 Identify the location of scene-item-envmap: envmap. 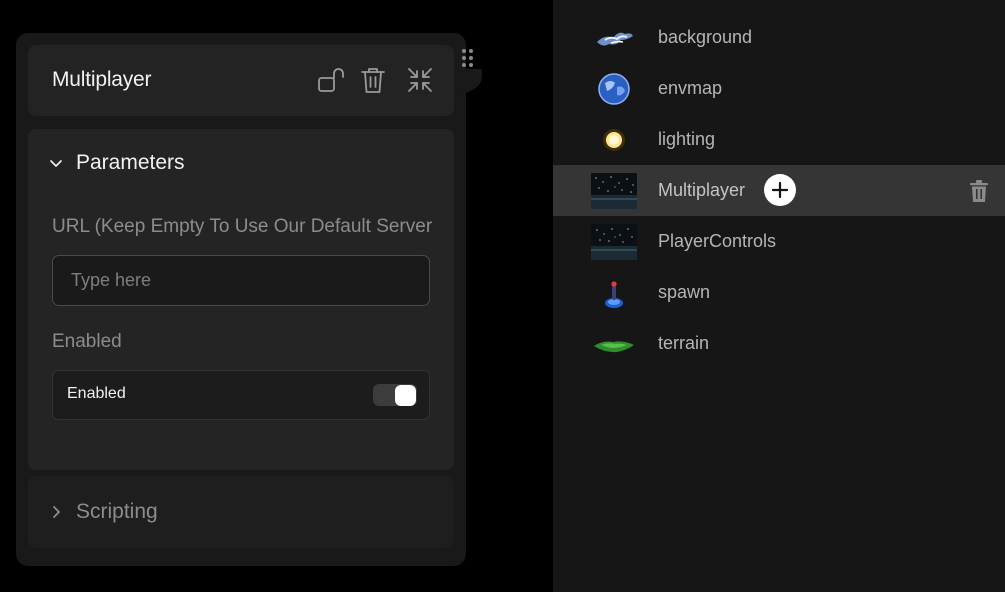
(779, 88).